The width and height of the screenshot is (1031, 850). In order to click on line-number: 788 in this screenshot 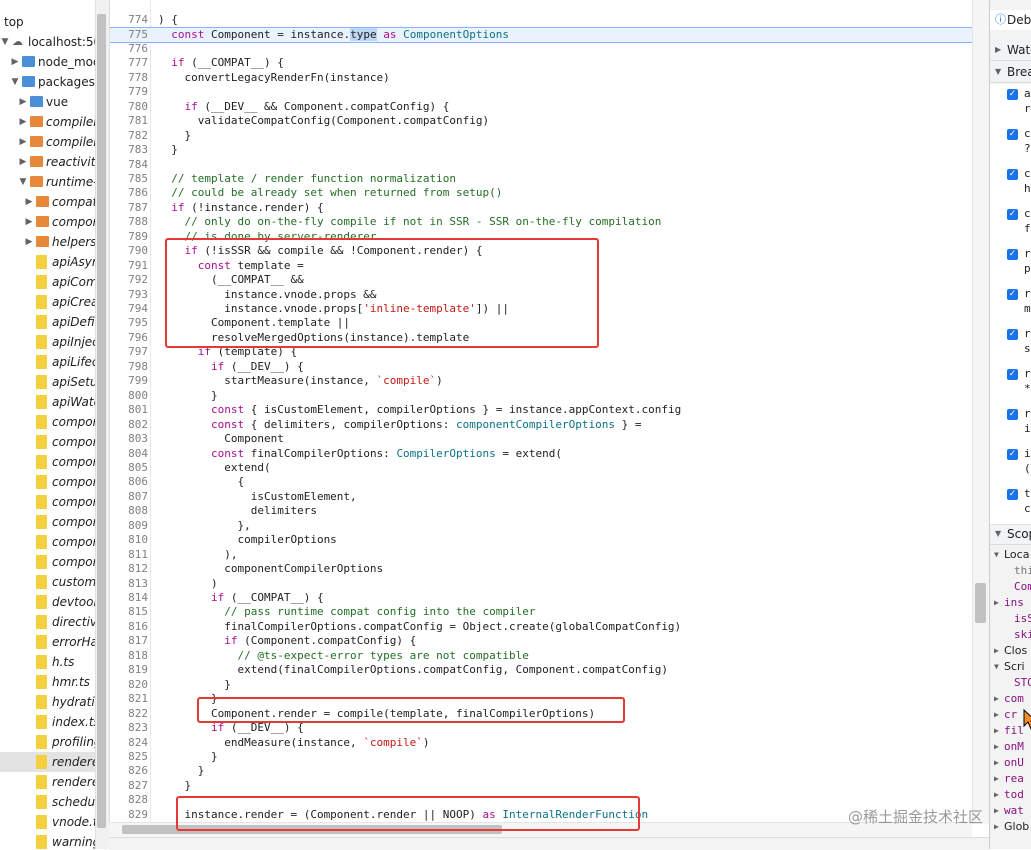, I will do `click(129, 222)`.